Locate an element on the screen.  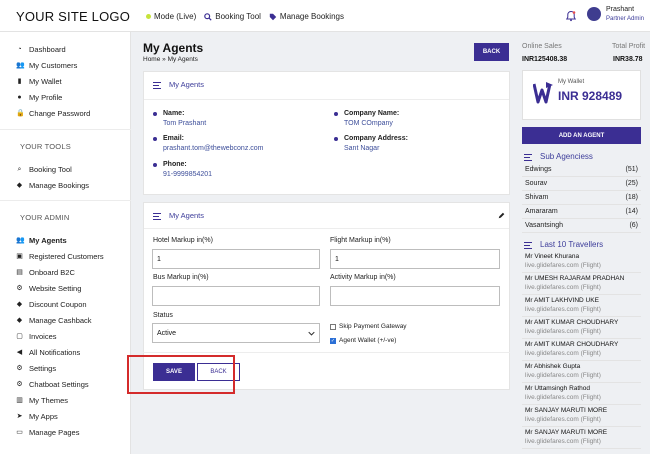
cashback-icon: ◆ is located at coordinates (19, 320).